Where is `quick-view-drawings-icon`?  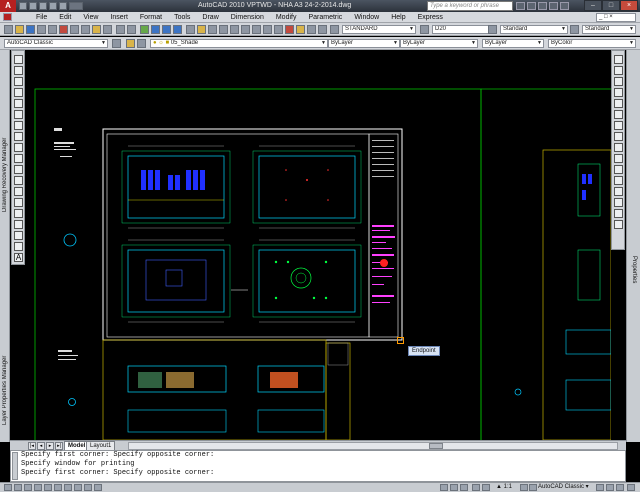 quick-view-drawings-icon is located at coordinates (464, 487).